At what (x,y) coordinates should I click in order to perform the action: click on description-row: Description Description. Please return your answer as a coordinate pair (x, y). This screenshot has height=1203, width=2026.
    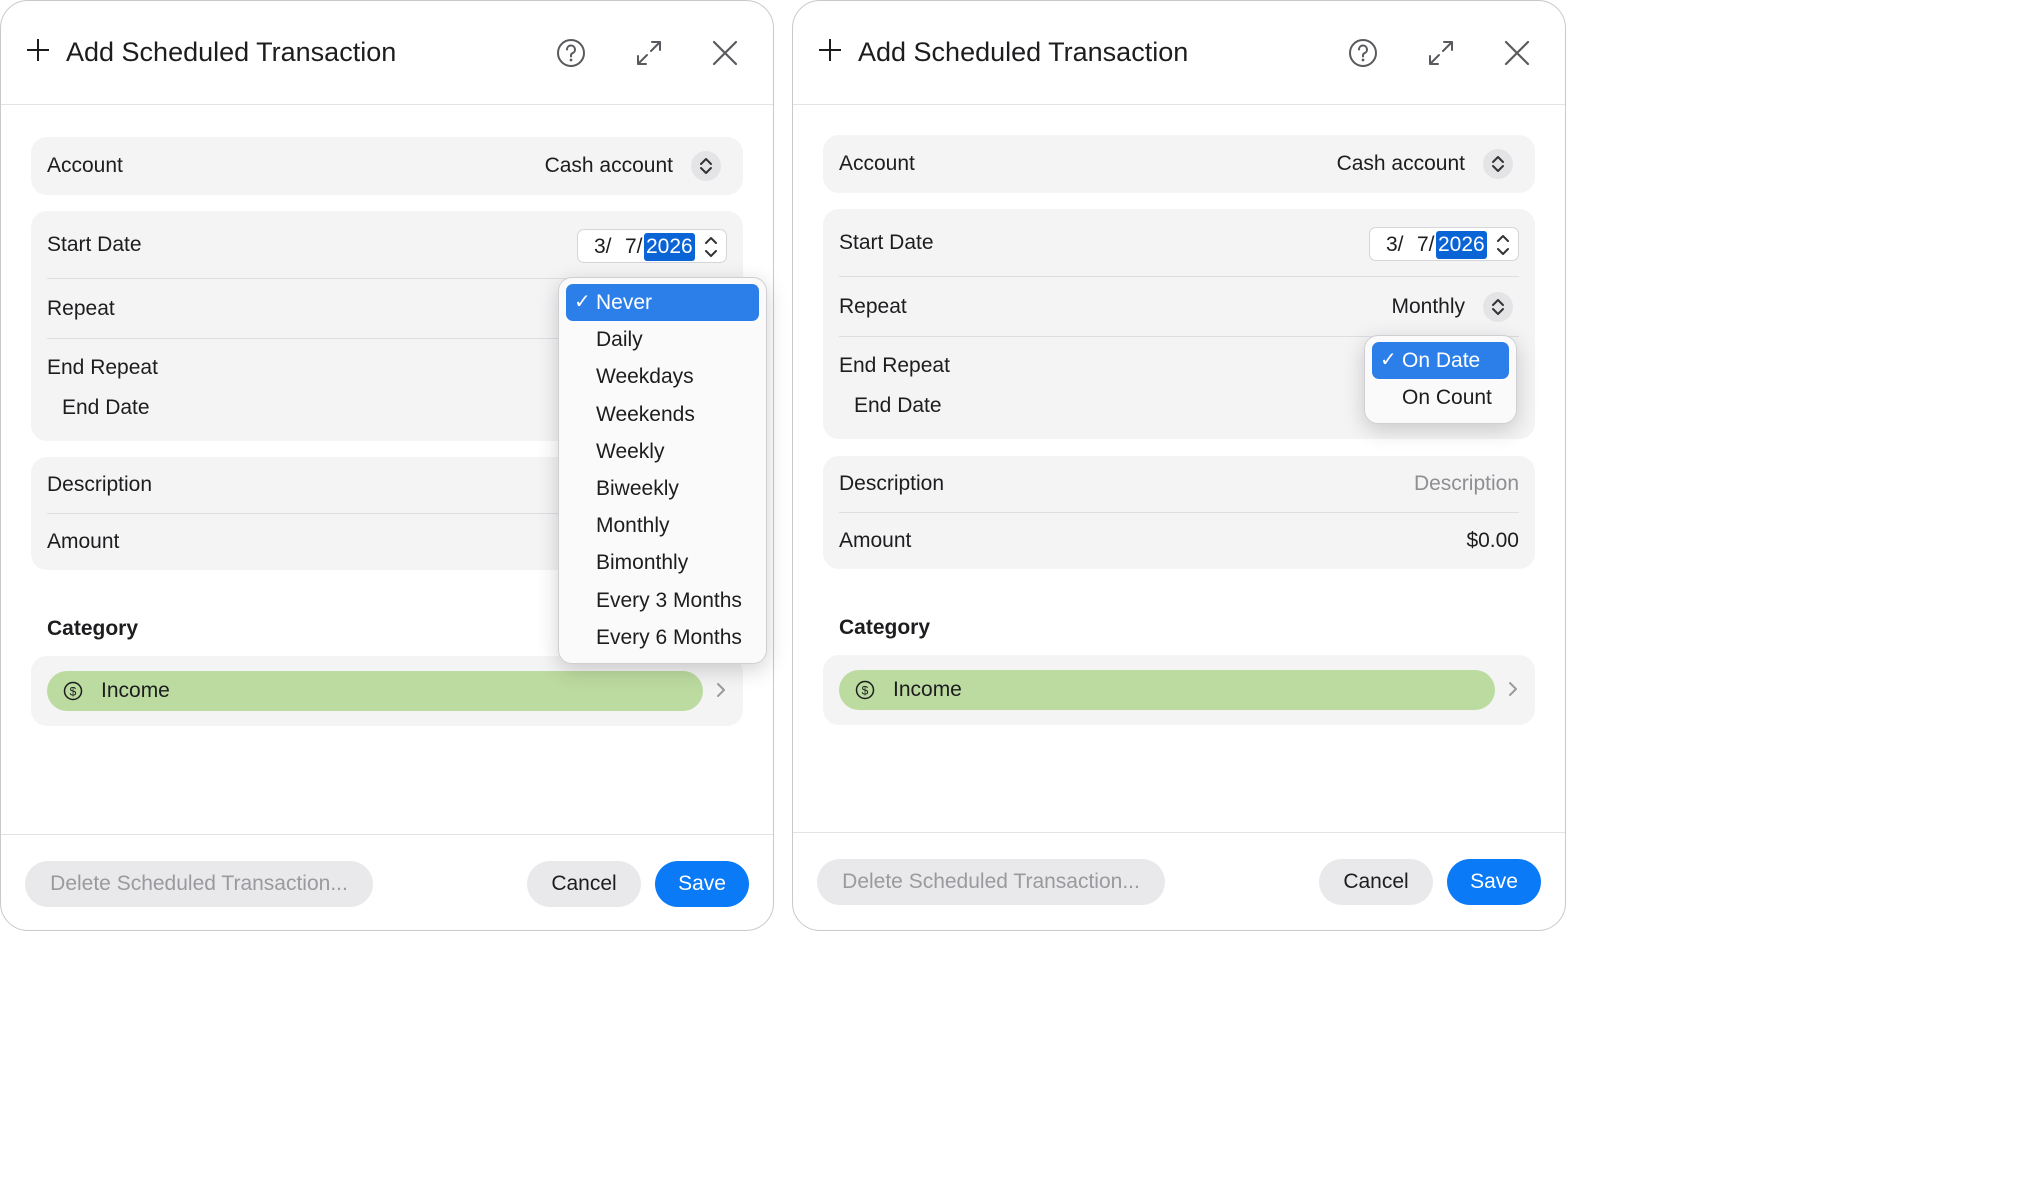
    Looking at the image, I should click on (1179, 484).